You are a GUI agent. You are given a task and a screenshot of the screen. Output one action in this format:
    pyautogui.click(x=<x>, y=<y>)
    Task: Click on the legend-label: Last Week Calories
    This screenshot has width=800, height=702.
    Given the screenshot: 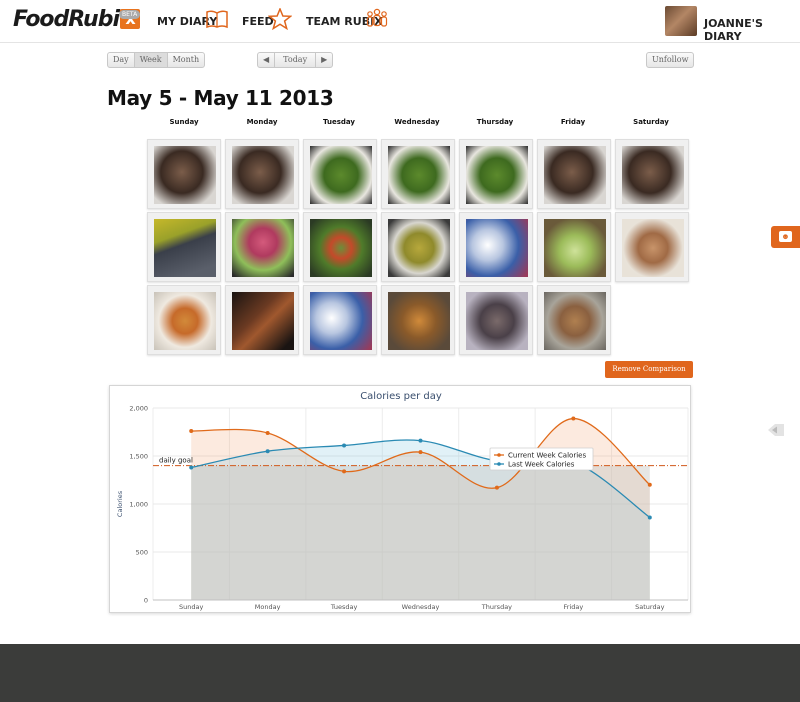 What is the action you would take?
    pyautogui.click(x=541, y=465)
    